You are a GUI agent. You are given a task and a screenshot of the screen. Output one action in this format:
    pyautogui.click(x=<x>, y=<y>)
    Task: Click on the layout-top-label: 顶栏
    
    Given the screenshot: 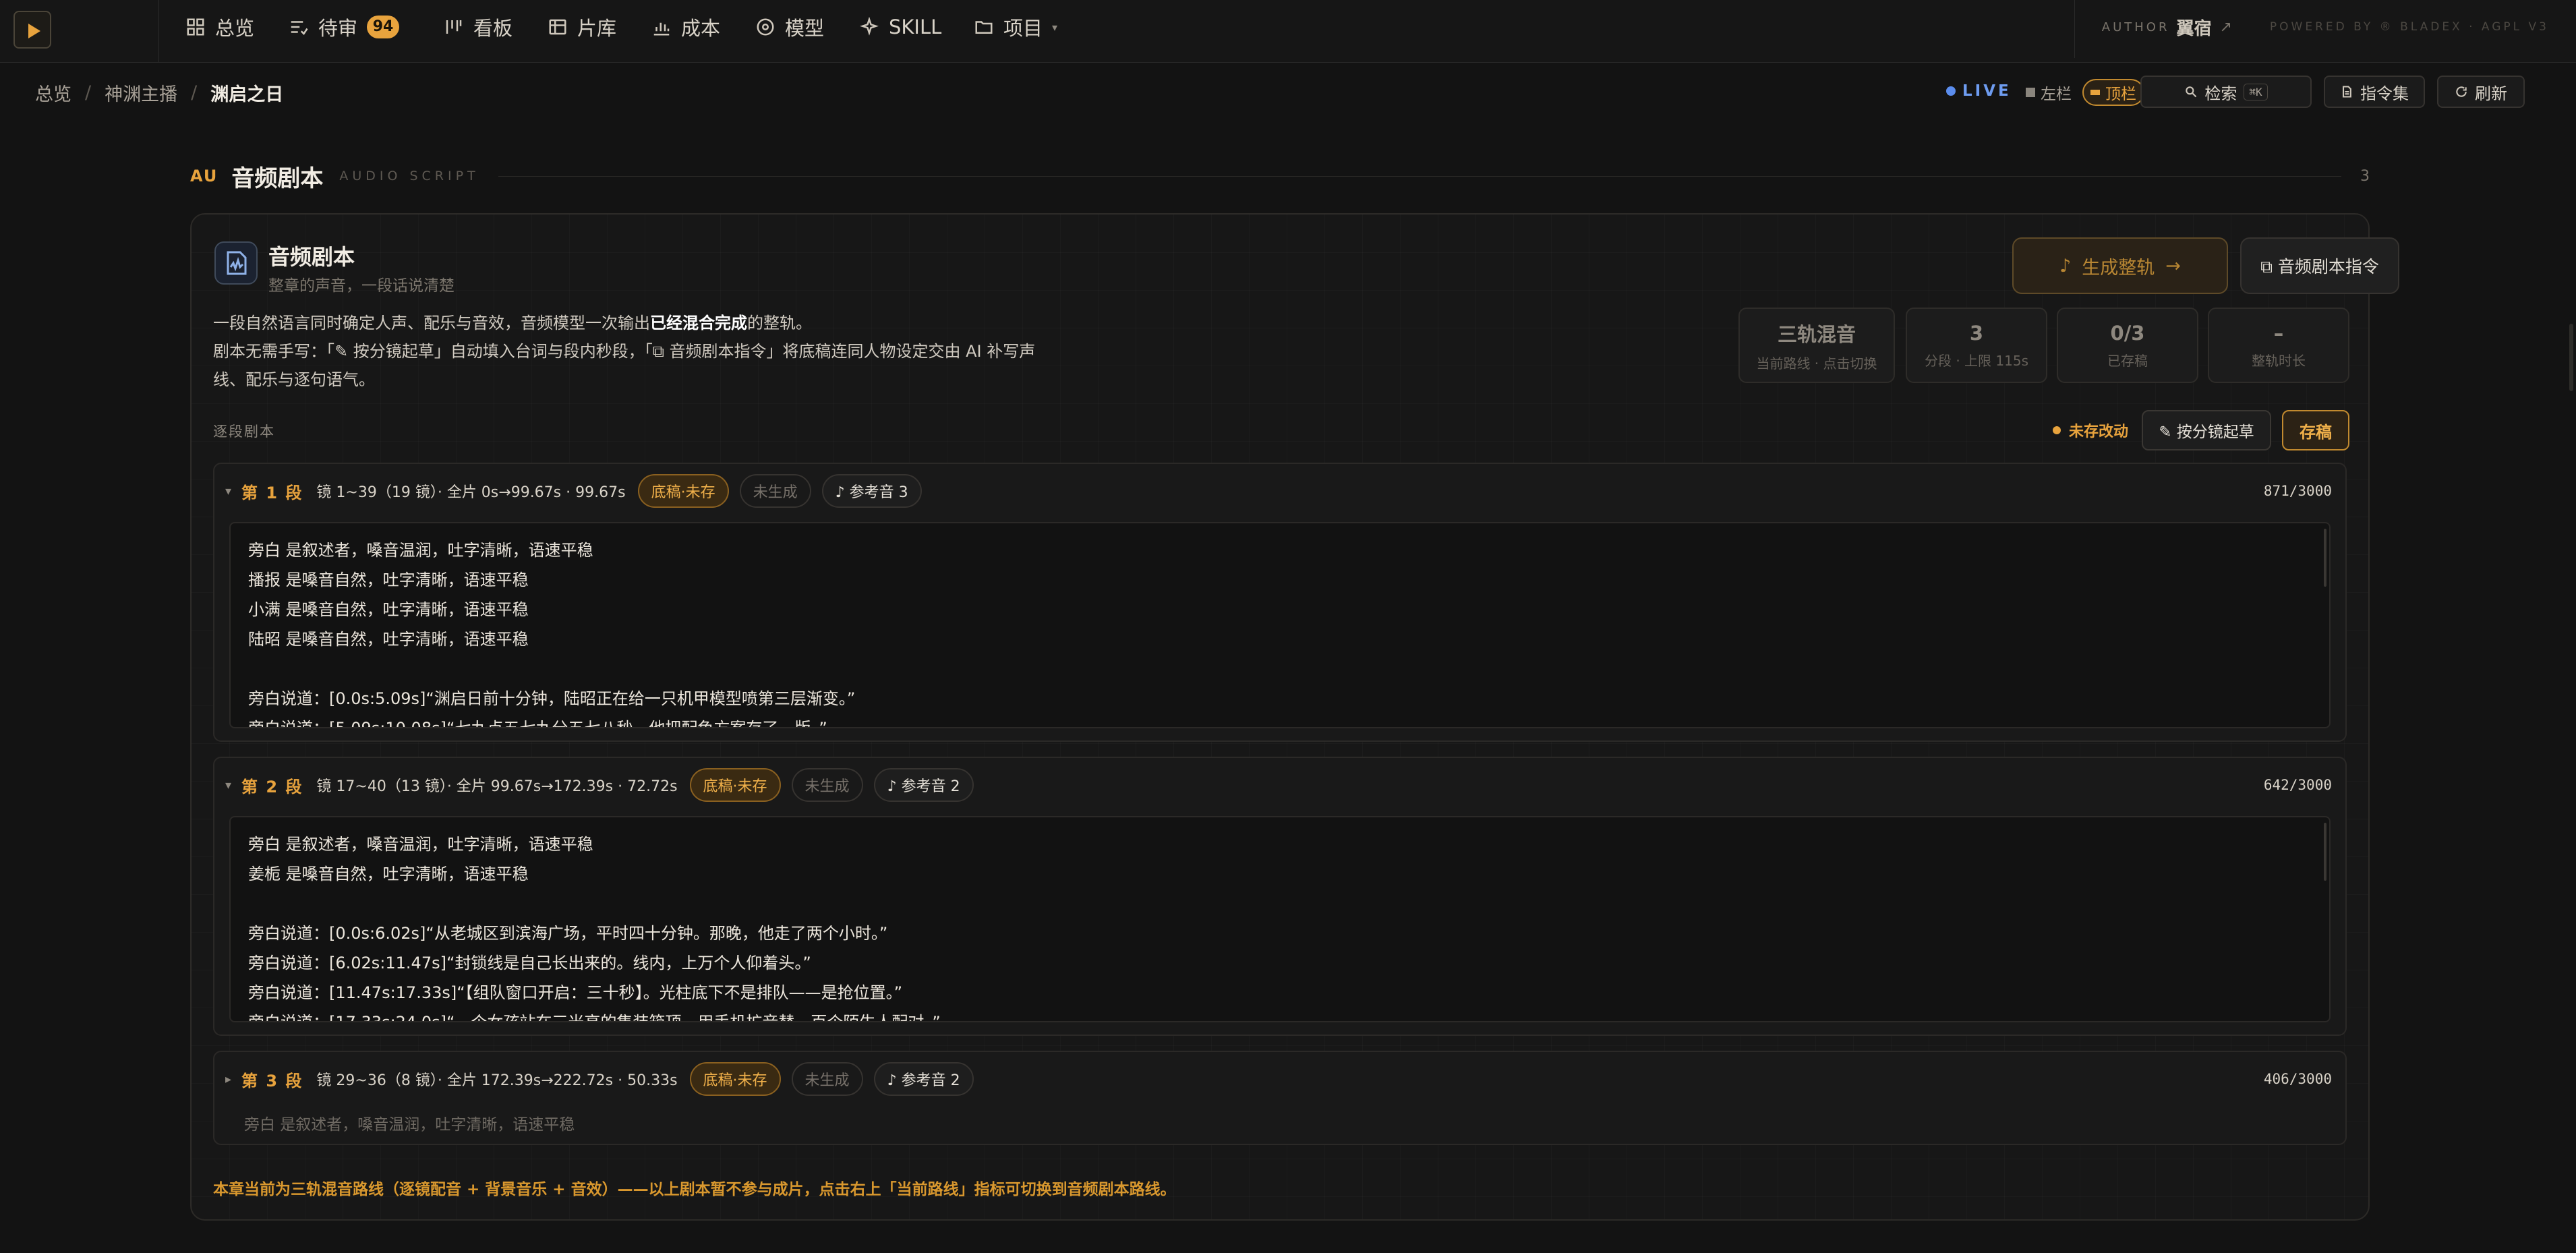 What is the action you would take?
    pyautogui.click(x=2120, y=94)
    